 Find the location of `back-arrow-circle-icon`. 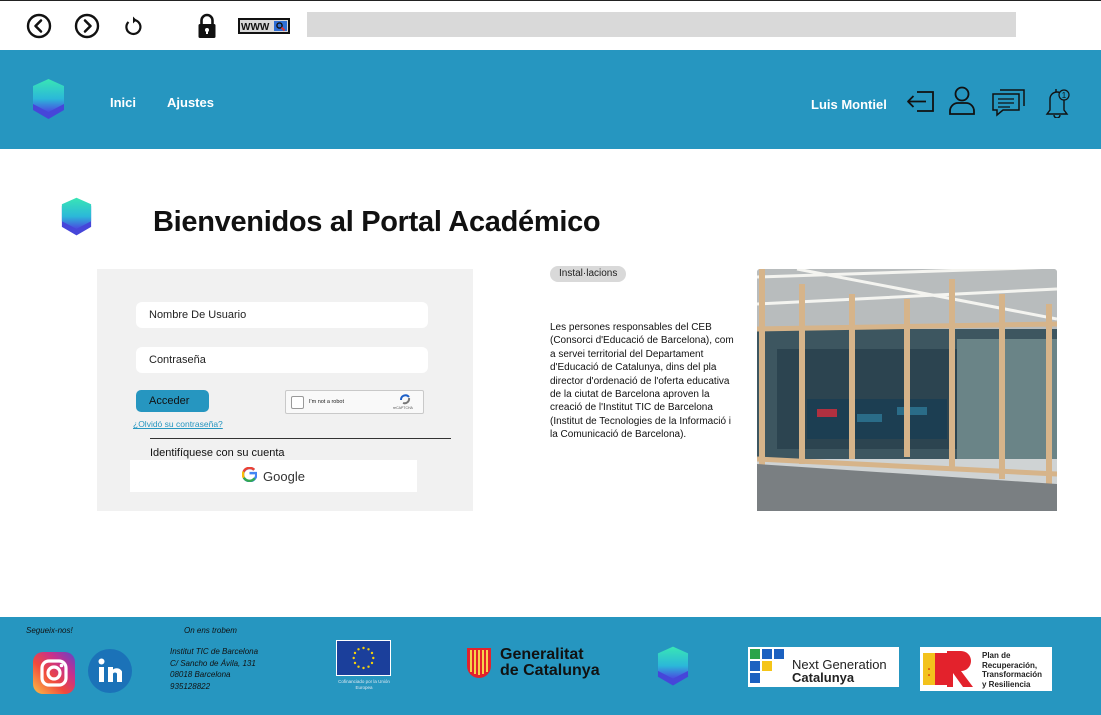

back-arrow-circle-icon is located at coordinates (39, 26).